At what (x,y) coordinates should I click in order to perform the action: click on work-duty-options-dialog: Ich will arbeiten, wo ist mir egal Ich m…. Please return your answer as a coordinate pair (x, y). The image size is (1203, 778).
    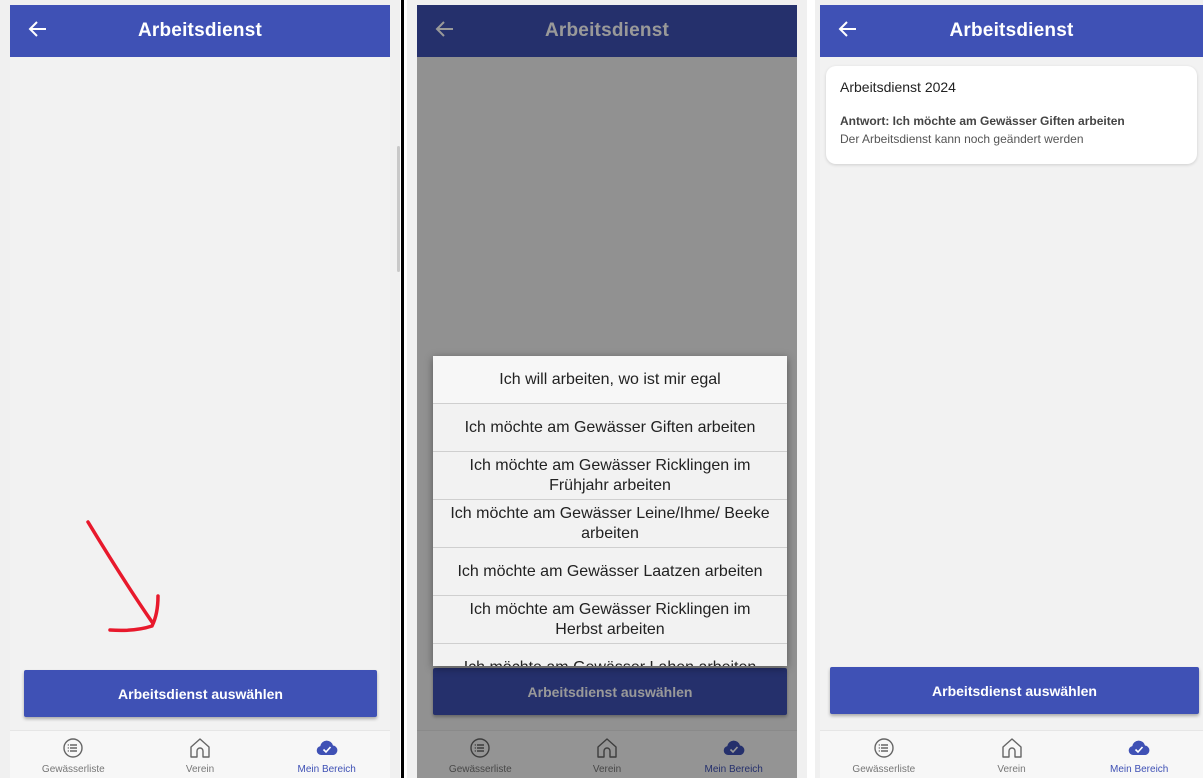
    Looking at the image, I should click on (610, 511).